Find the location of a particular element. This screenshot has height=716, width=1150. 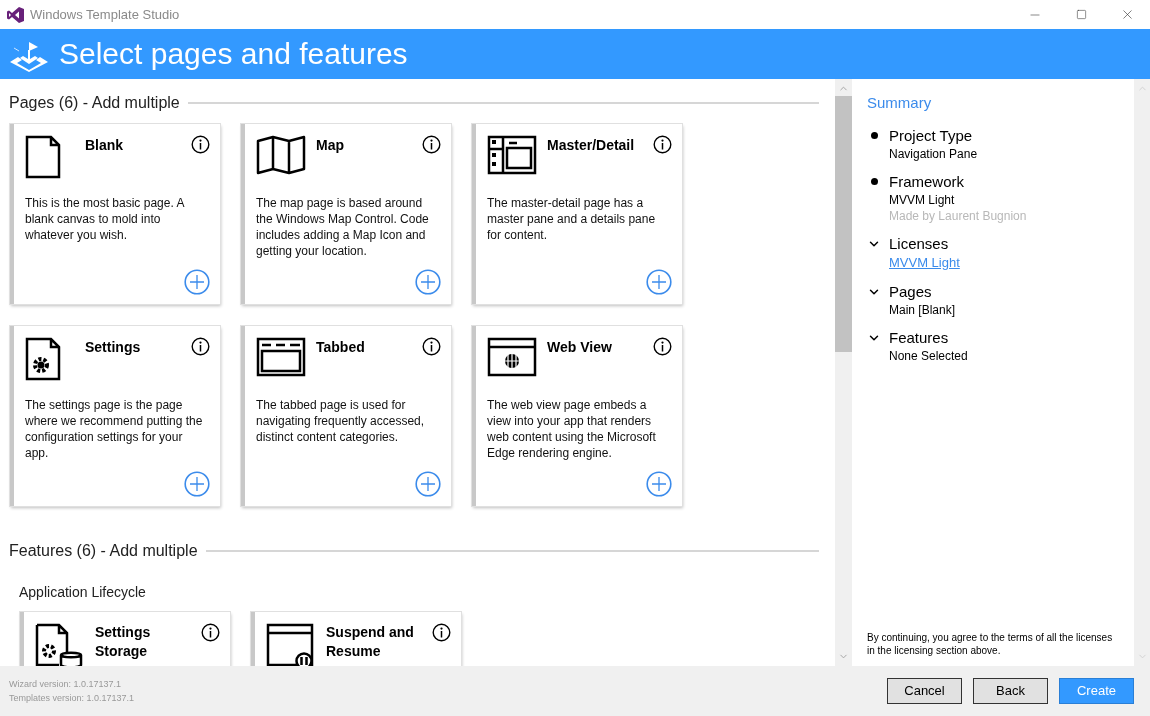

template-card: Map The map page is based around the Windows Map Control. Code includes adding a Map Icon and getting your location. is located at coordinates (346, 214).